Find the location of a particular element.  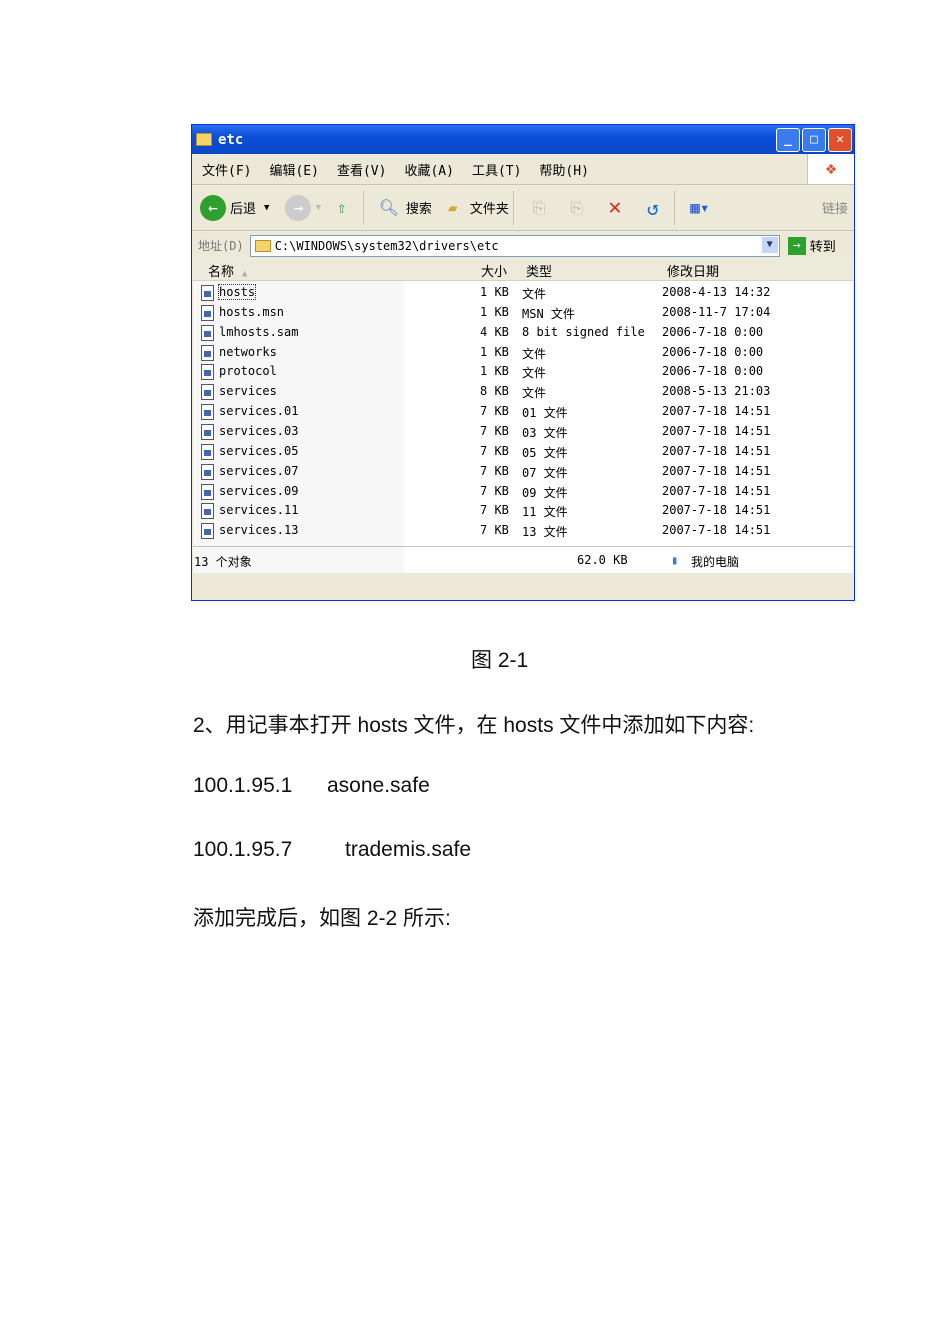

file-row: services.05 7 KB 05 文件 2007-7-18 14:51 is located at coordinates (523, 451).